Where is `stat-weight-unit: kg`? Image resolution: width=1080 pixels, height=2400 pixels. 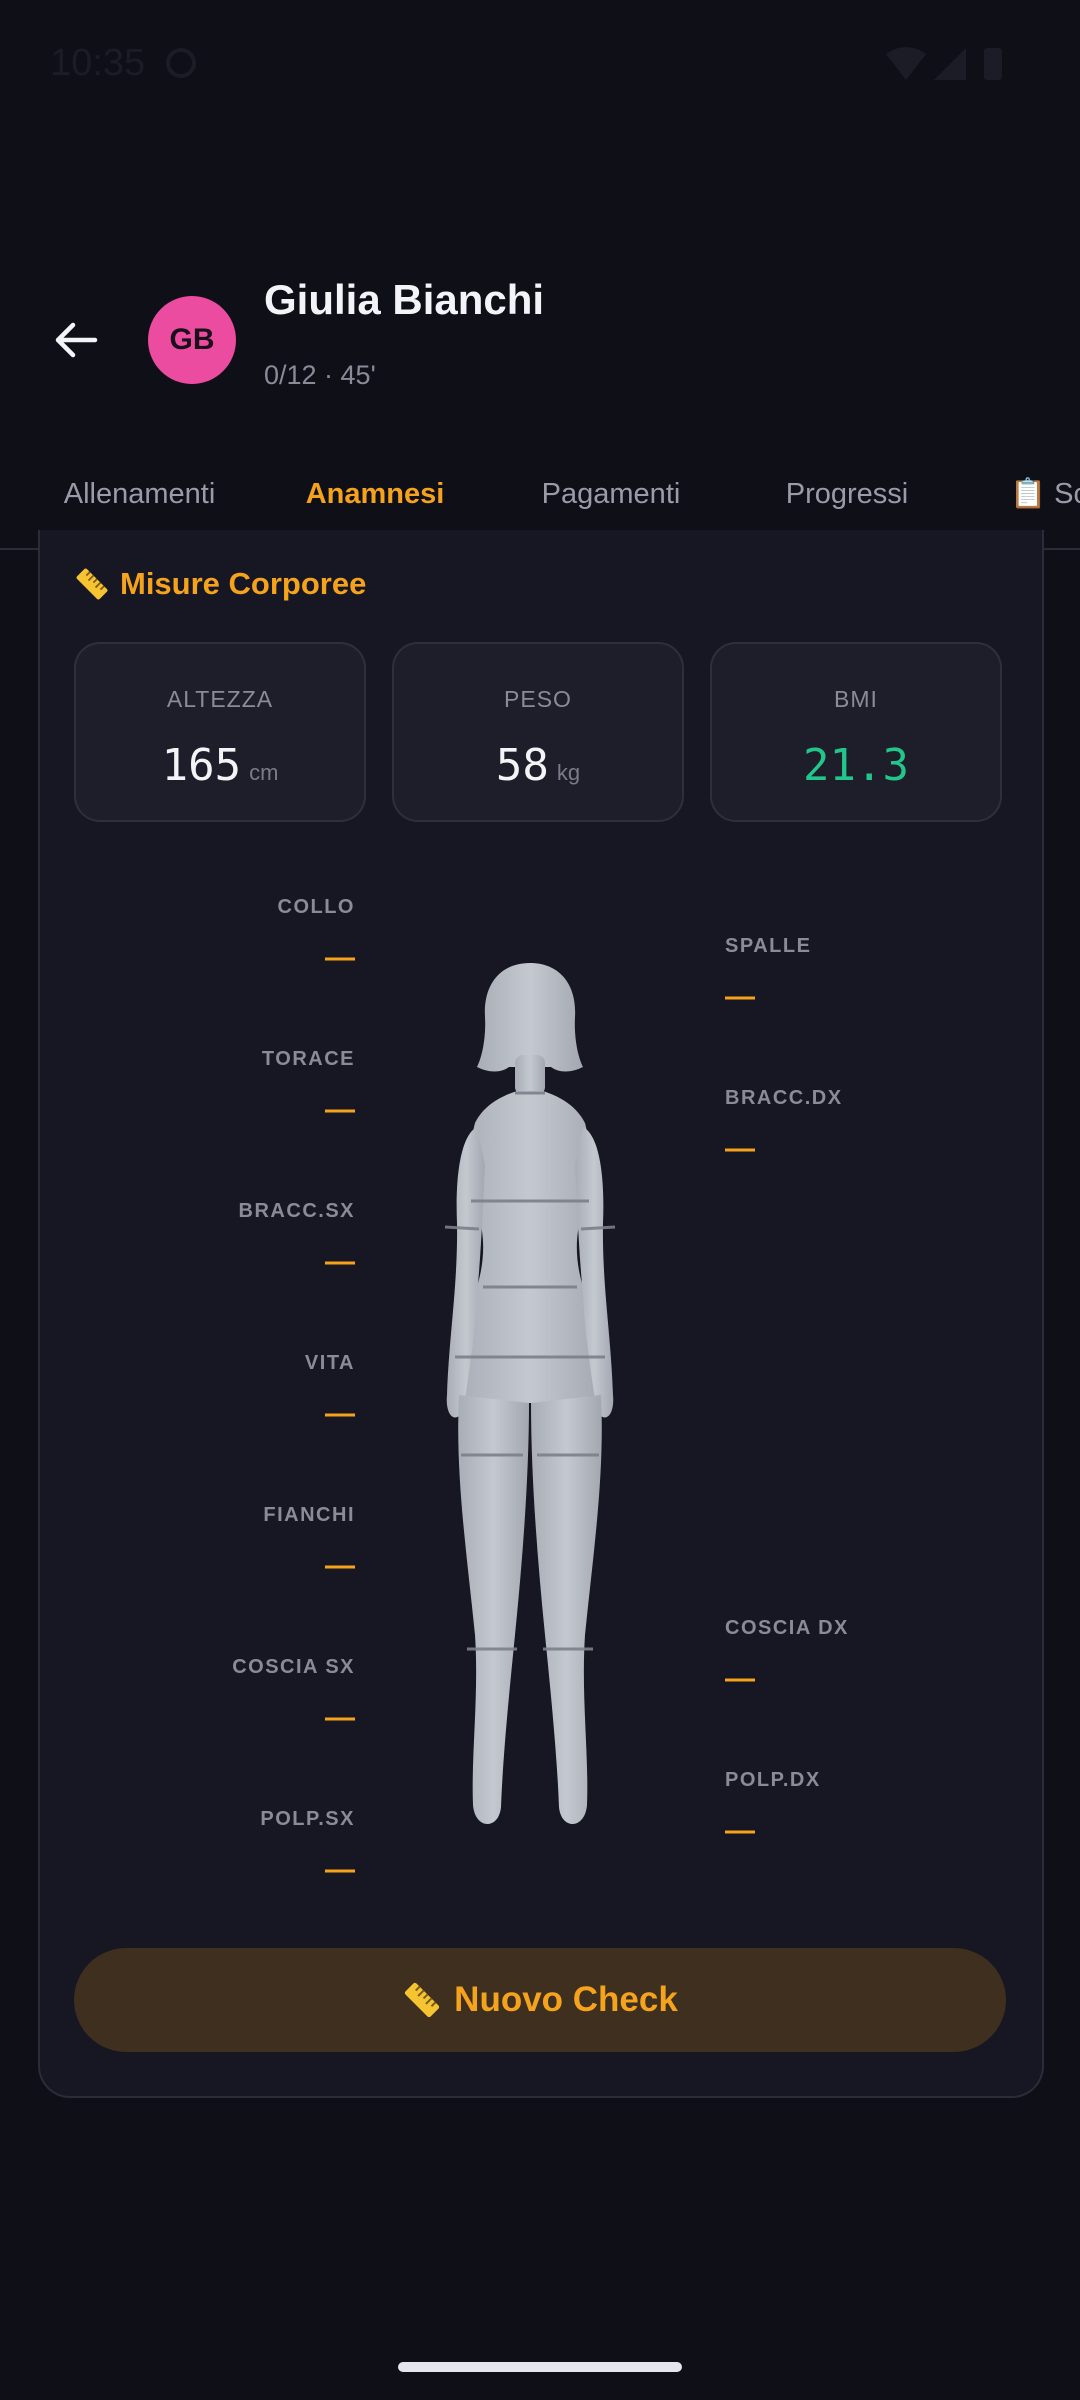 stat-weight-unit: kg is located at coordinates (568, 772).